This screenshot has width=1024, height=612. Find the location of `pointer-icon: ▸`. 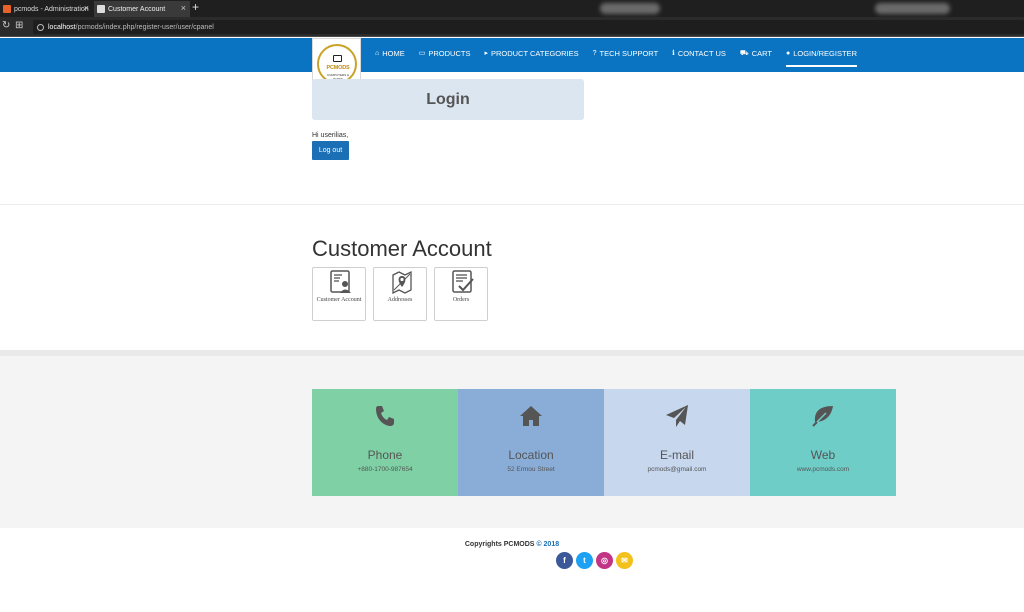

pointer-icon: ▸ is located at coordinates (486, 53).